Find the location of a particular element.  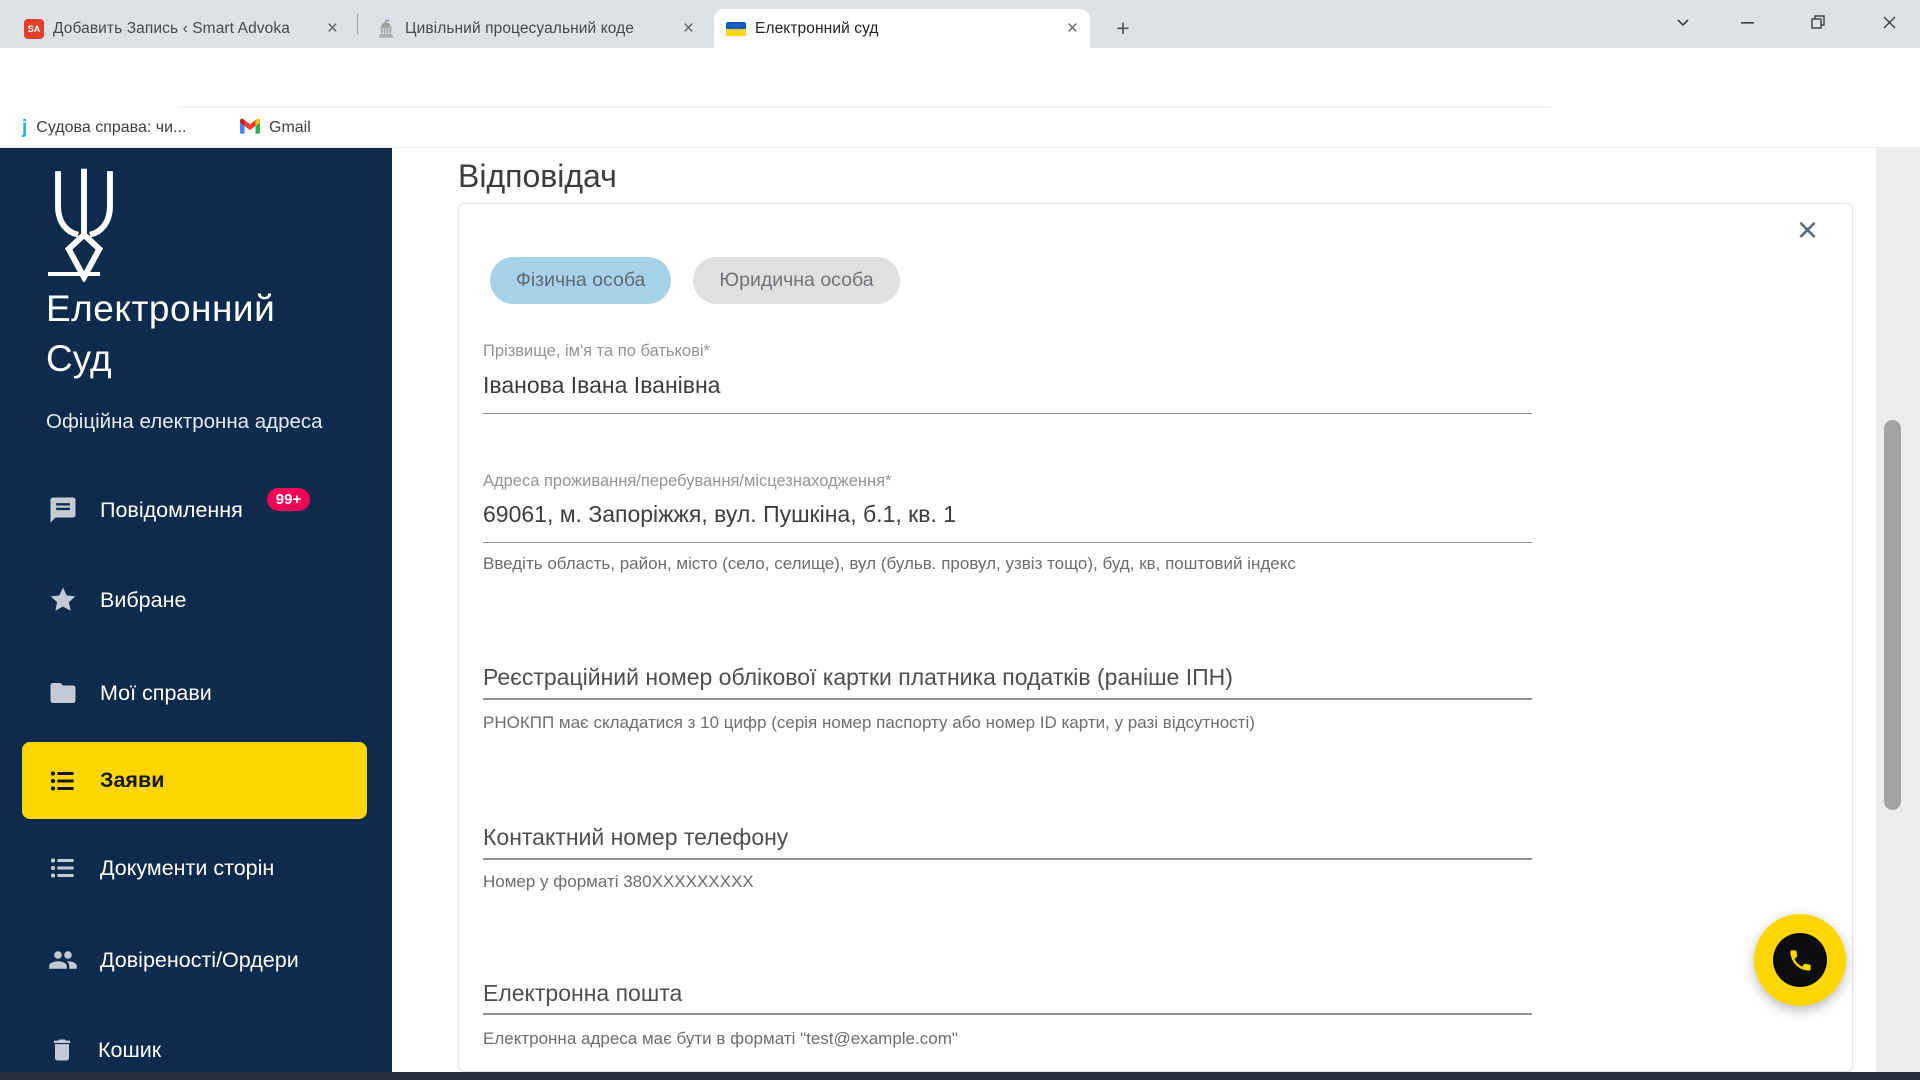

sidebar-item-label: Повідомлення is located at coordinates (171, 509).